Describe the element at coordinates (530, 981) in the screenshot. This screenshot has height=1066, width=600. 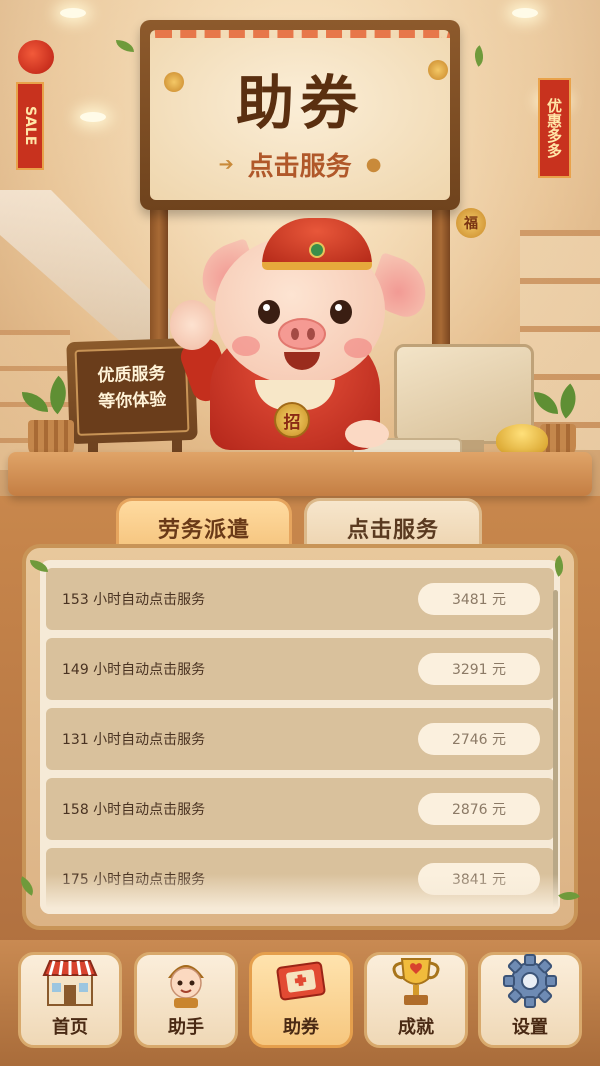
I see `gear-icon` at that location.